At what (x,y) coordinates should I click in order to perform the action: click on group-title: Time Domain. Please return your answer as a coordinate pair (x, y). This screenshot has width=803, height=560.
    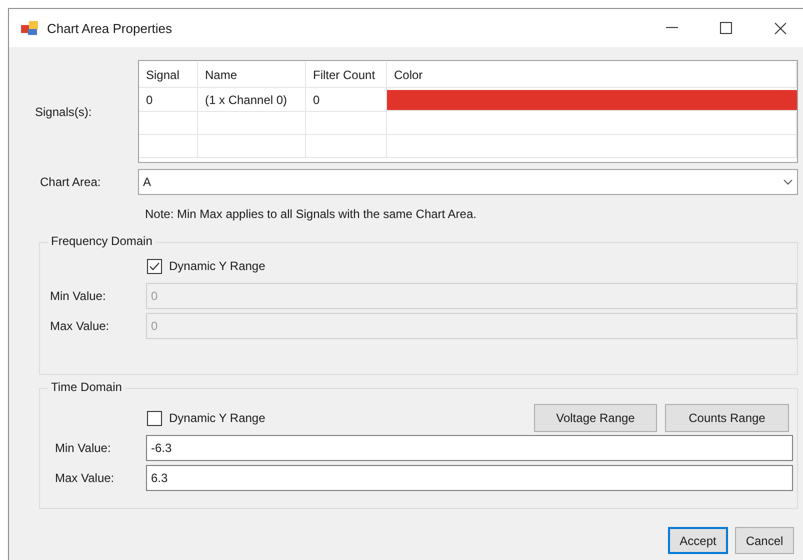
    Looking at the image, I should click on (86, 387).